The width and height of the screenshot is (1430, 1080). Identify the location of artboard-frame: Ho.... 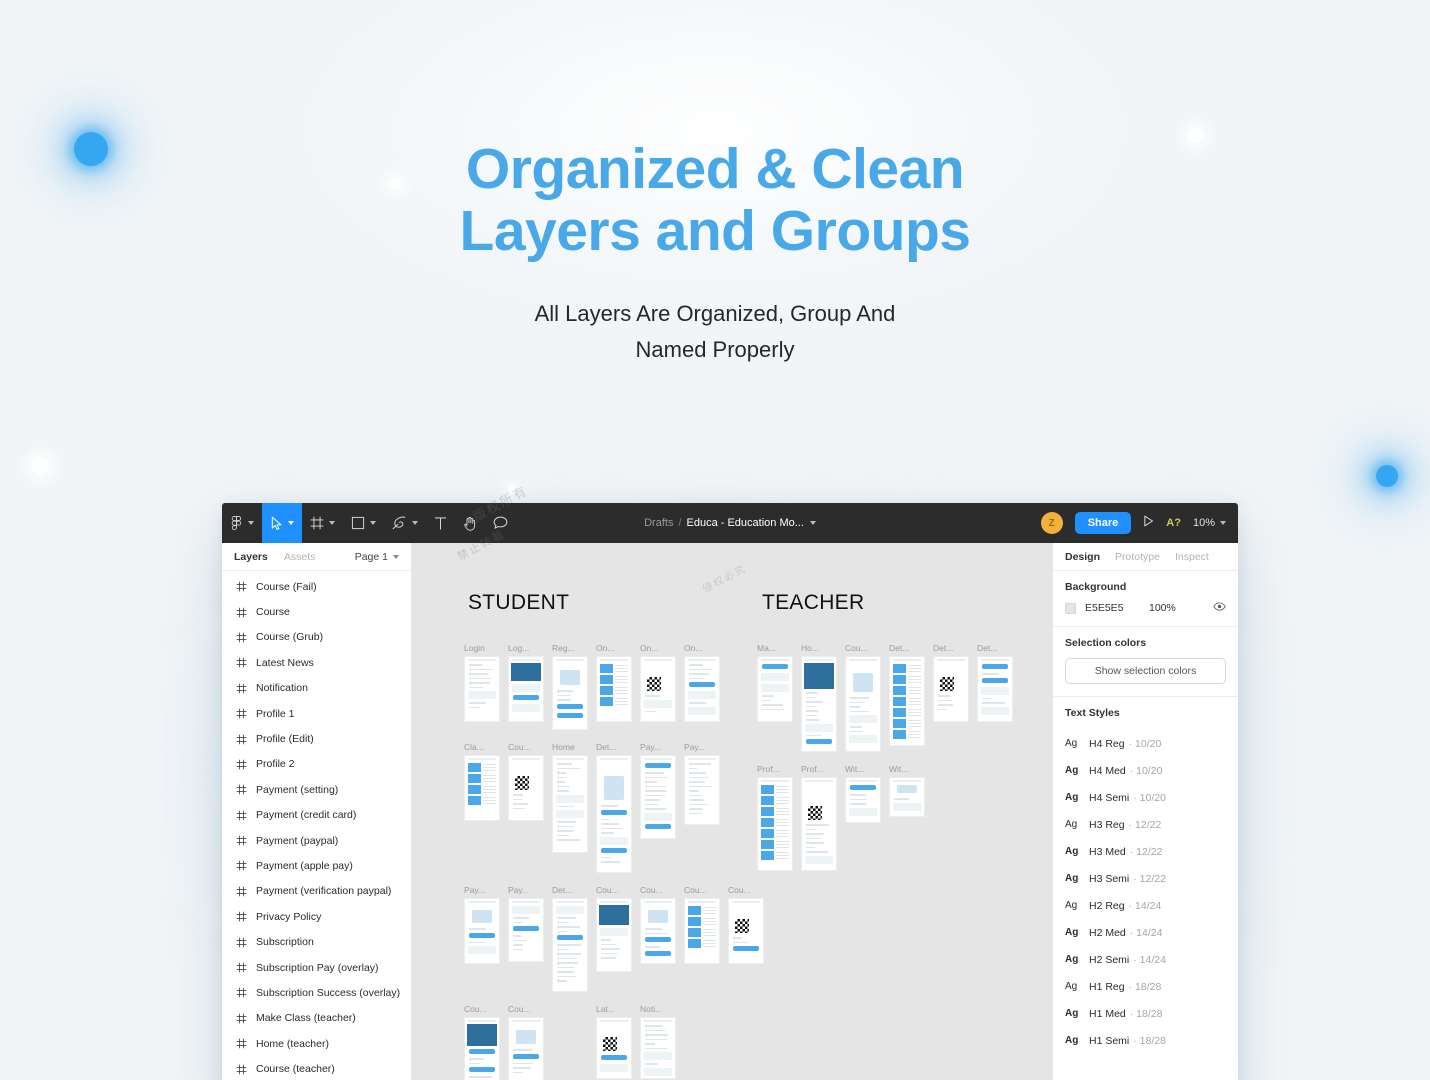
(819, 697).